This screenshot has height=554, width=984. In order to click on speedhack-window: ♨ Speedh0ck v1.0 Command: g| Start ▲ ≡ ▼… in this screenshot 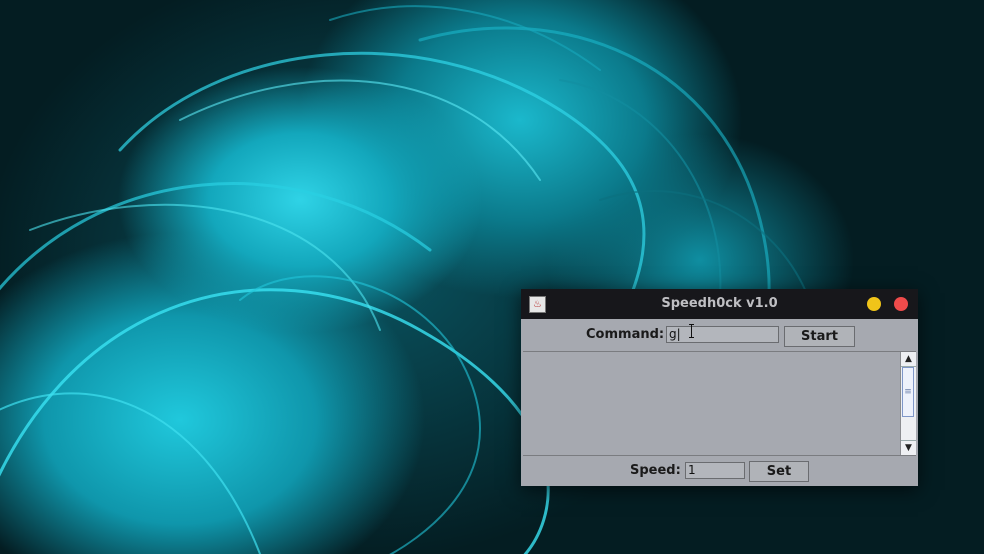, I will do `click(719, 387)`.